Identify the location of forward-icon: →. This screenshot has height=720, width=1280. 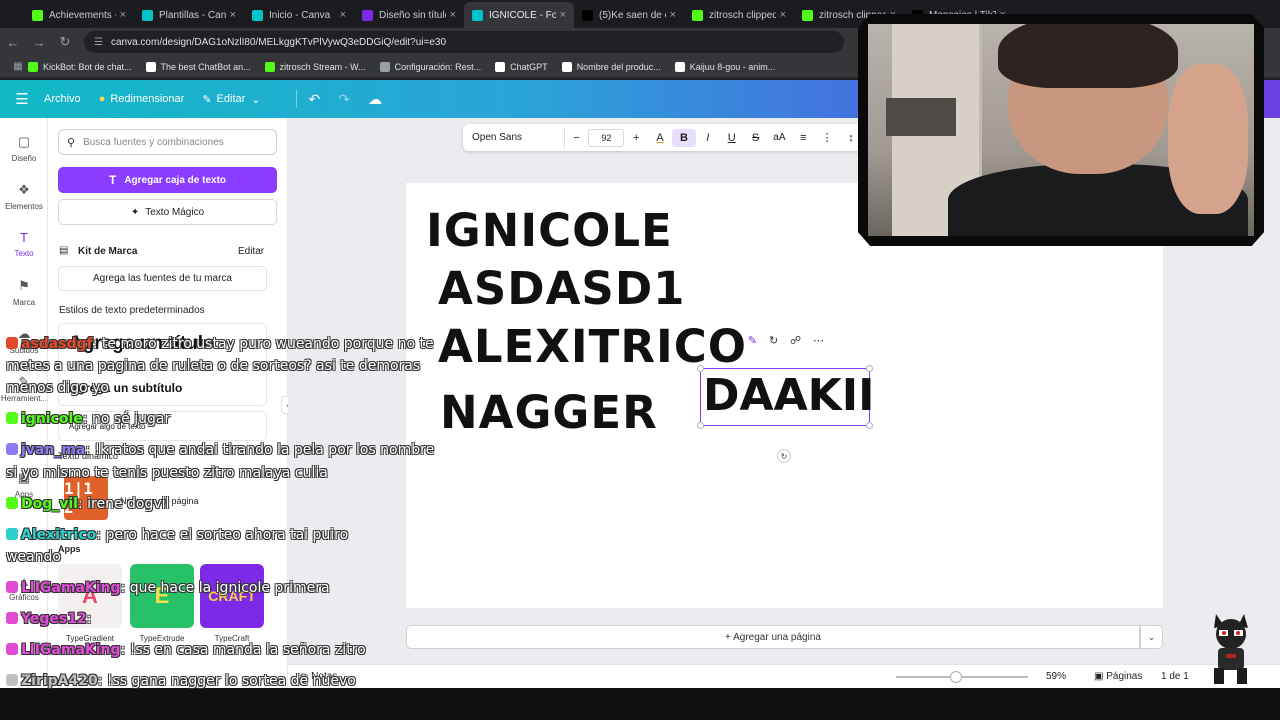
(39, 42).